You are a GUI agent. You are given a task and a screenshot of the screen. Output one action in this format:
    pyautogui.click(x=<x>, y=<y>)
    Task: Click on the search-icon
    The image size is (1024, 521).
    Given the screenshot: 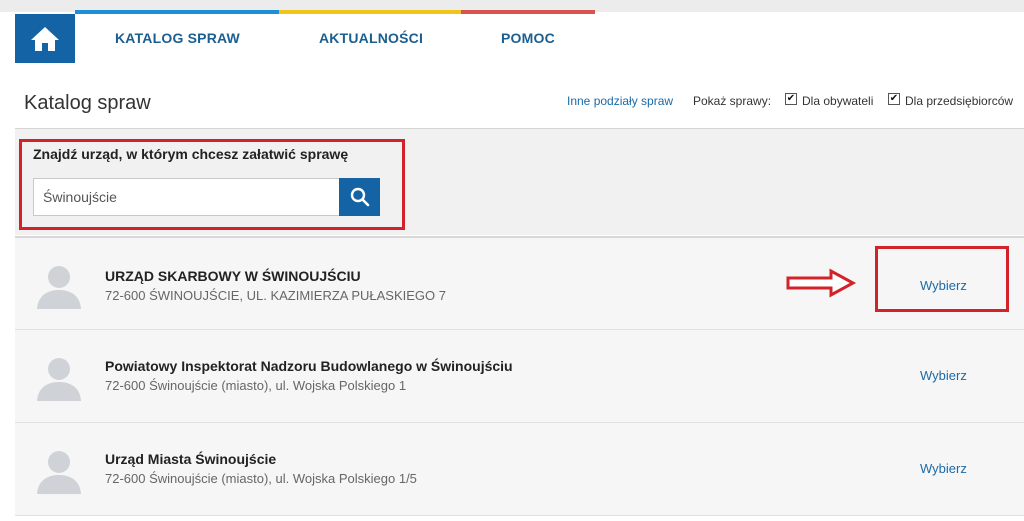 What is the action you would take?
    pyautogui.click(x=359, y=197)
    